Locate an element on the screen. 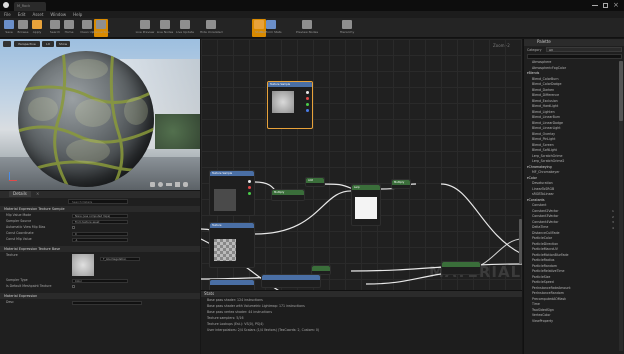  add-node: Add is located at coordinates (315, 182).